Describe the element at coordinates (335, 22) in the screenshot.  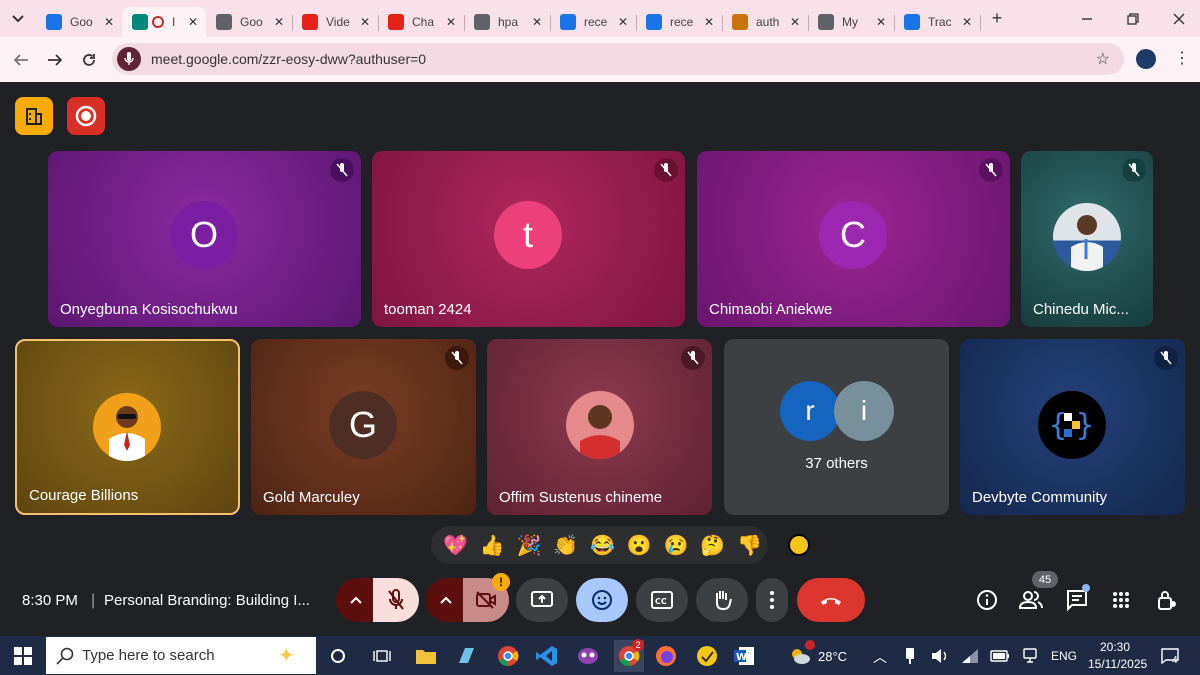
I see `browser-tab: Vide ✕` at that location.